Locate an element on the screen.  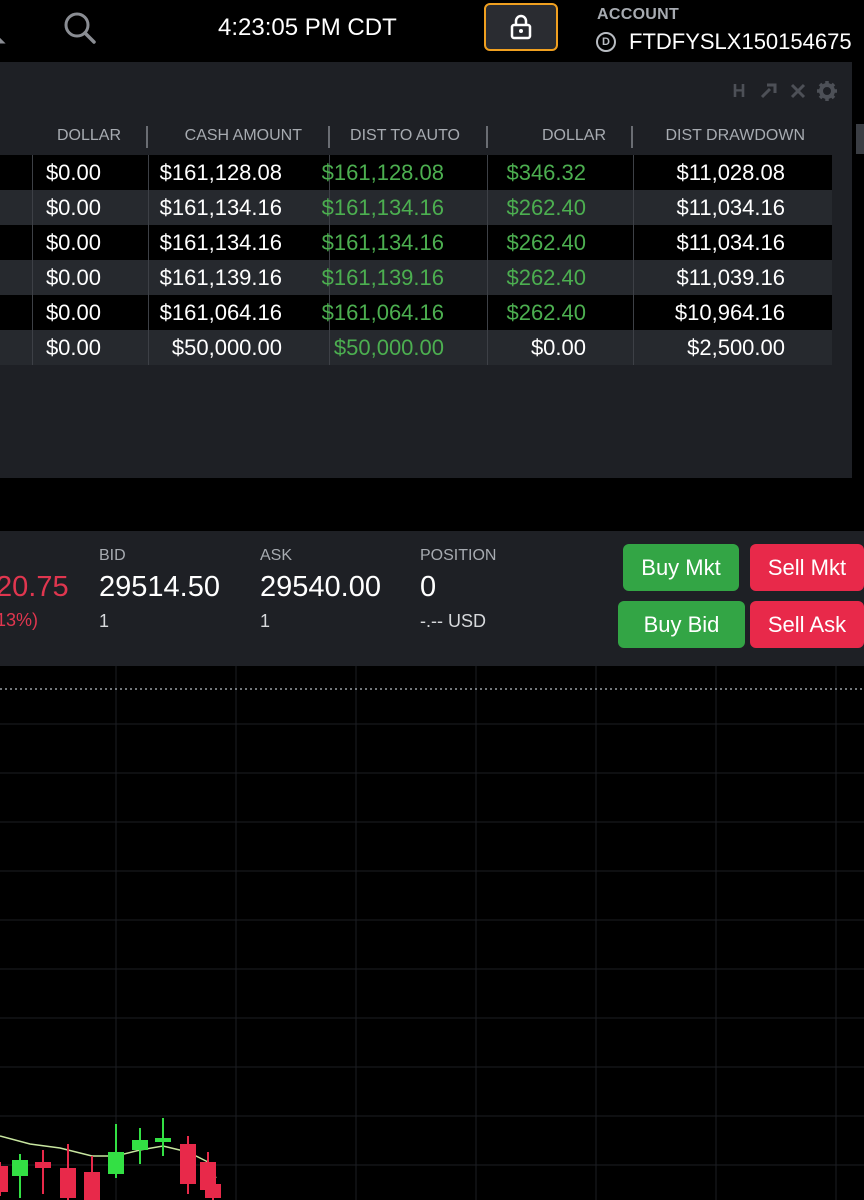
table-cell: $11,039.16 is located at coordinates (730, 277).